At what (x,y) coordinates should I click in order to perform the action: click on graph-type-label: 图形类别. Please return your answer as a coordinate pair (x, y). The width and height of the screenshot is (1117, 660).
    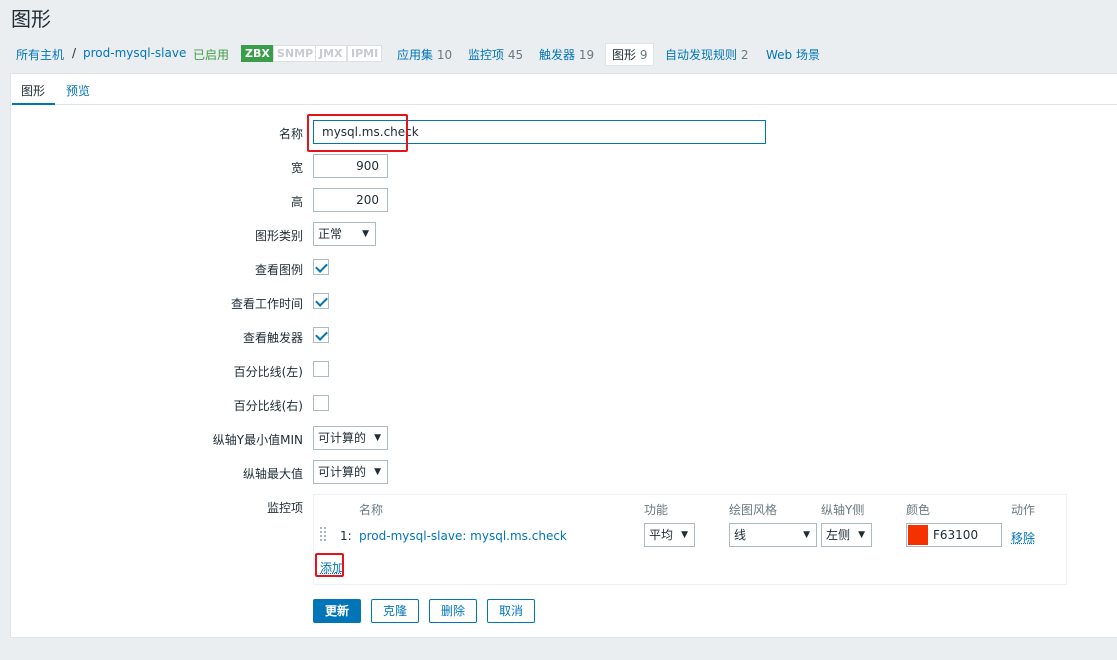
    Looking at the image, I should click on (278, 236).